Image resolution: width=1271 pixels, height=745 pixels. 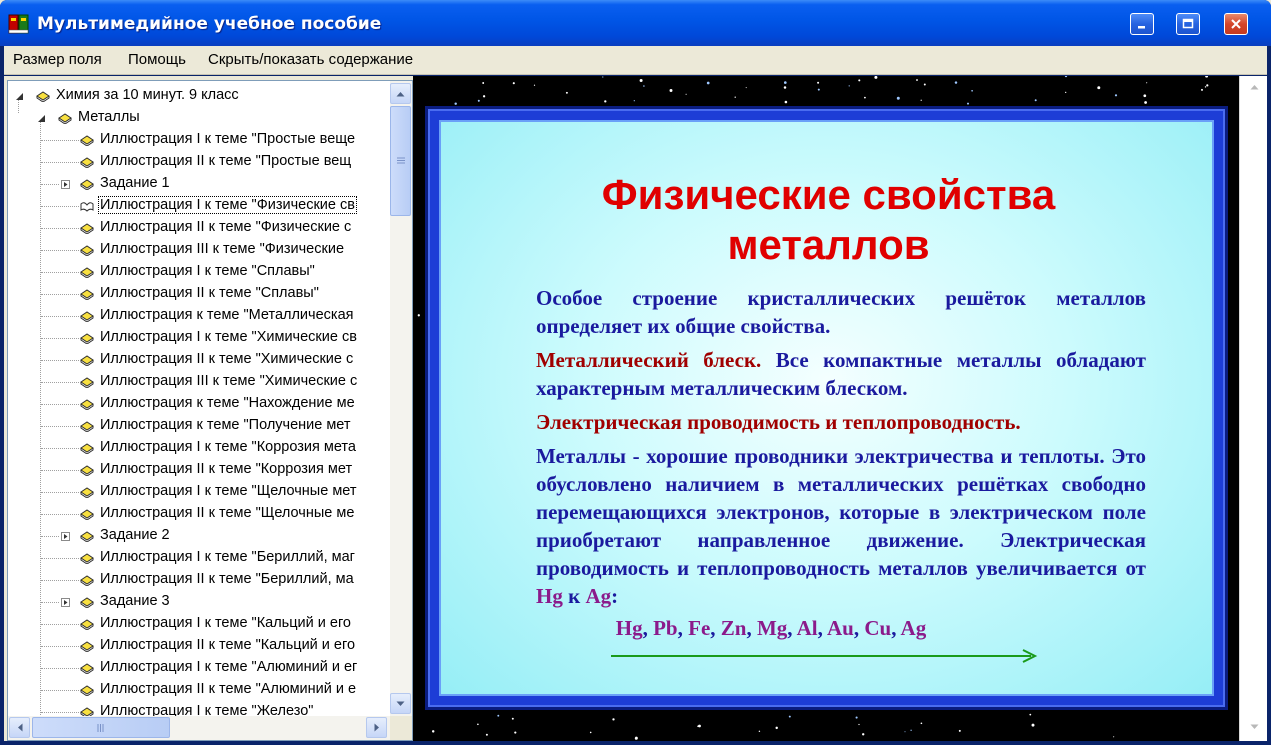 I want to click on close-button, so click(x=1236, y=24).